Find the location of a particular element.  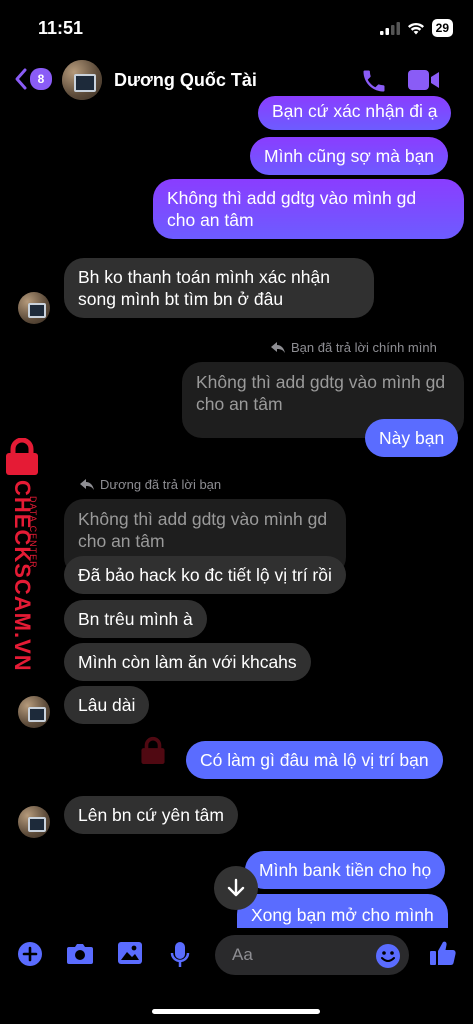

message-incoming: Lâu dài is located at coordinates (107, 705).